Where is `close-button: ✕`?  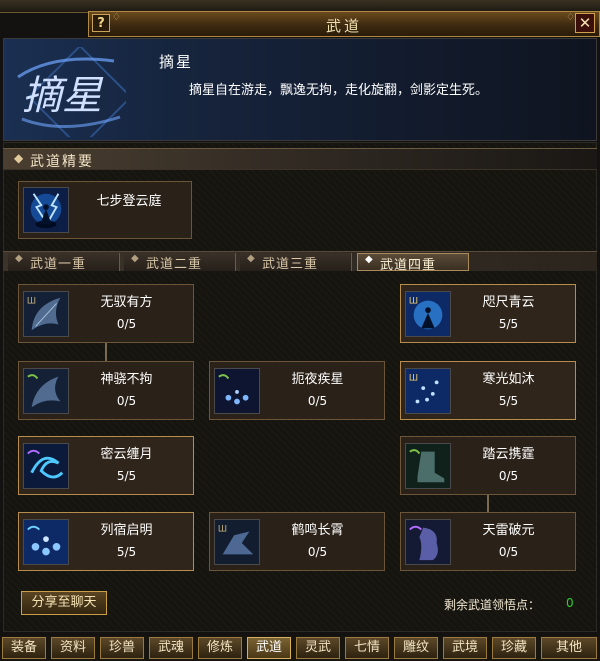 close-button: ✕ is located at coordinates (585, 23).